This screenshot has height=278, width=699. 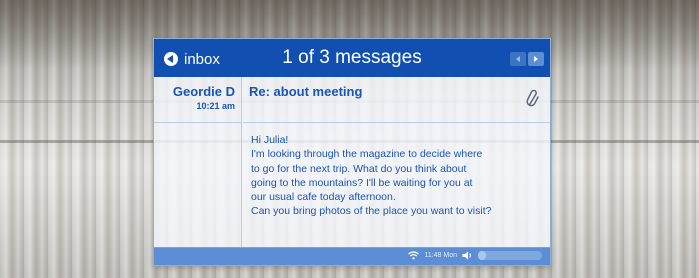 I want to click on previous-message-button, so click(x=518, y=59).